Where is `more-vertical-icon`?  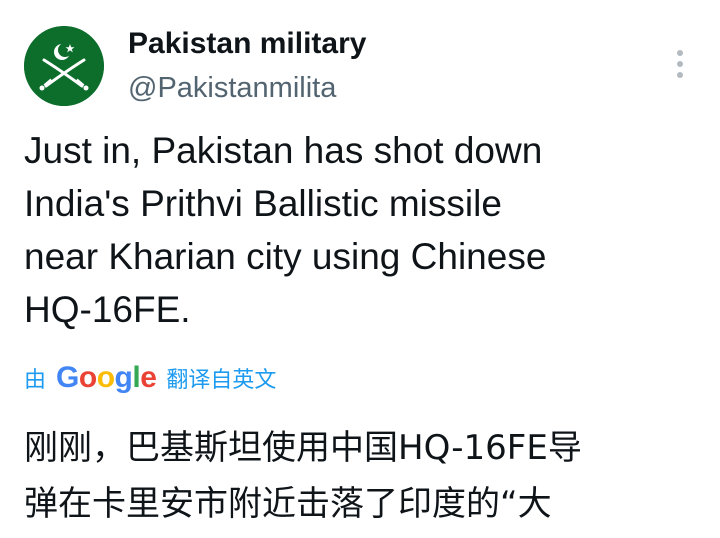 more-vertical-icon is located at coordinates (680, 64).